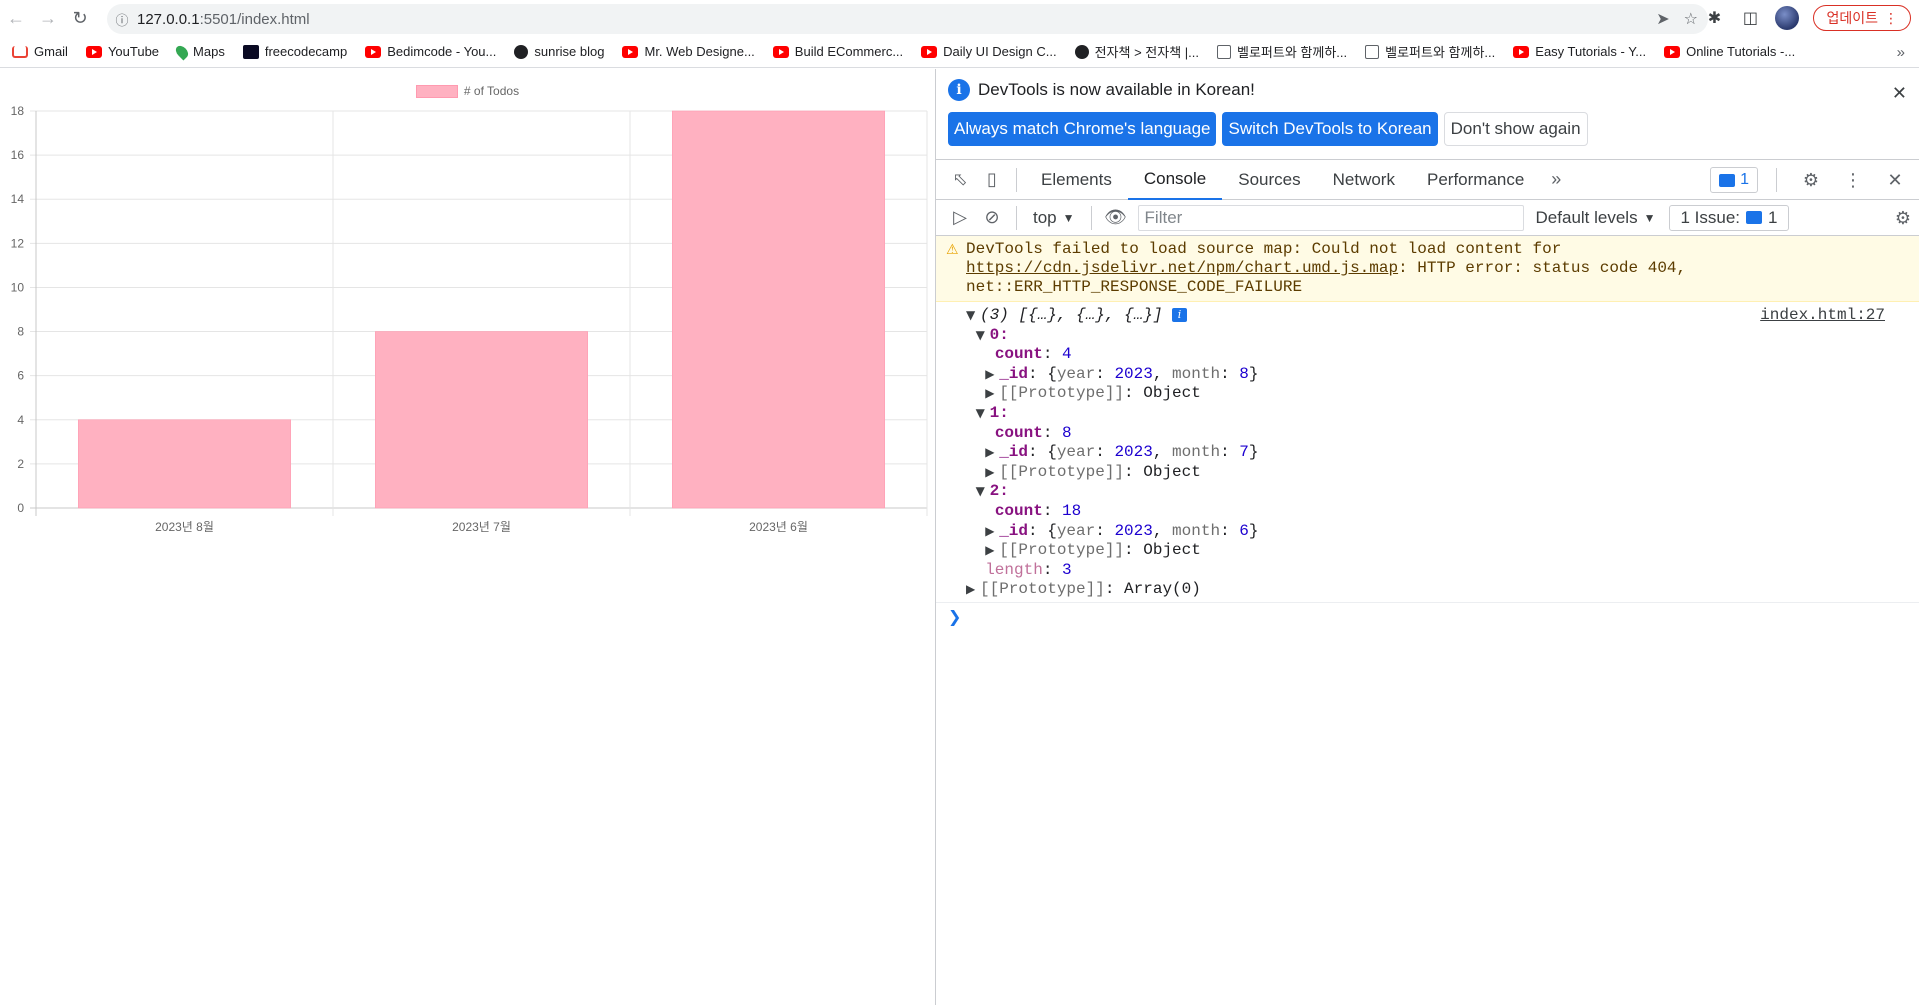 Image resolution: width=1919 pixels, height=1005 pixels. Describe the element at coordinates (18, 243) in the screenshot. I see `y-tick-label: 12` at that location.